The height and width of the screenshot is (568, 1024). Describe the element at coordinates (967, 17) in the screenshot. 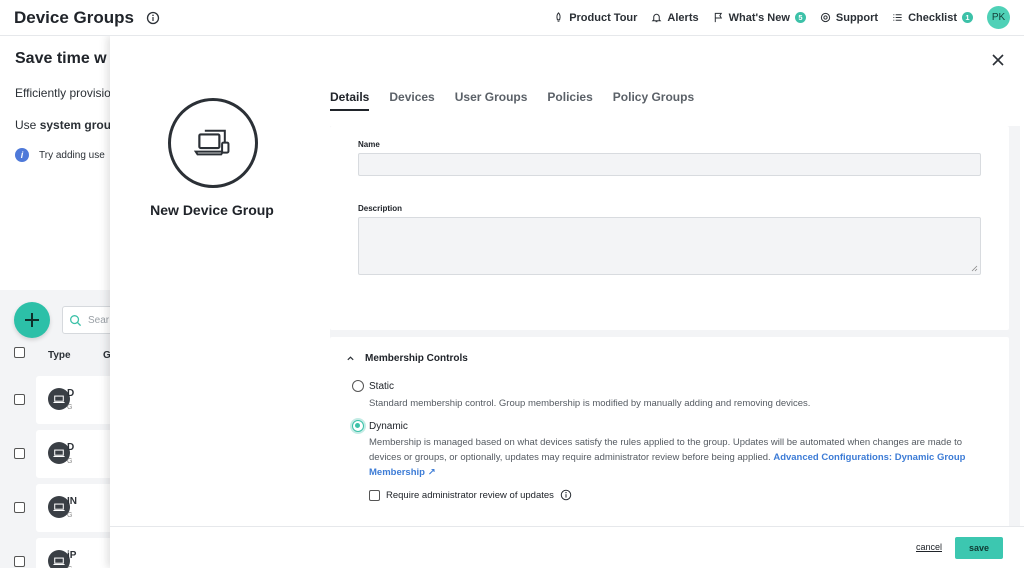

I see `checklist-badge: 1` at that location.